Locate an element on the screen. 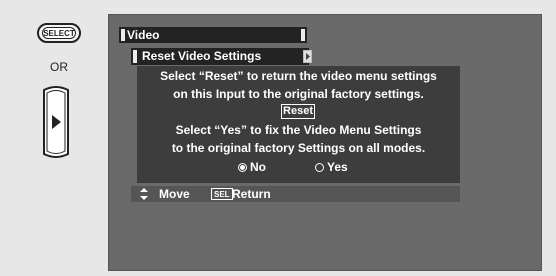 The width and height of the screenshot is (556, 276). menu-title: Video is located at coordinates (143, 35).